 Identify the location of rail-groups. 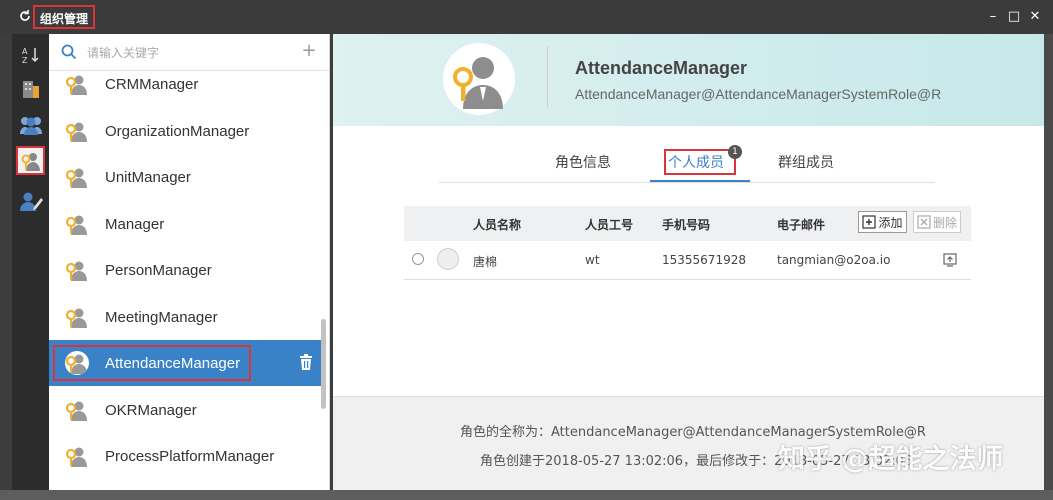
(30, 124).